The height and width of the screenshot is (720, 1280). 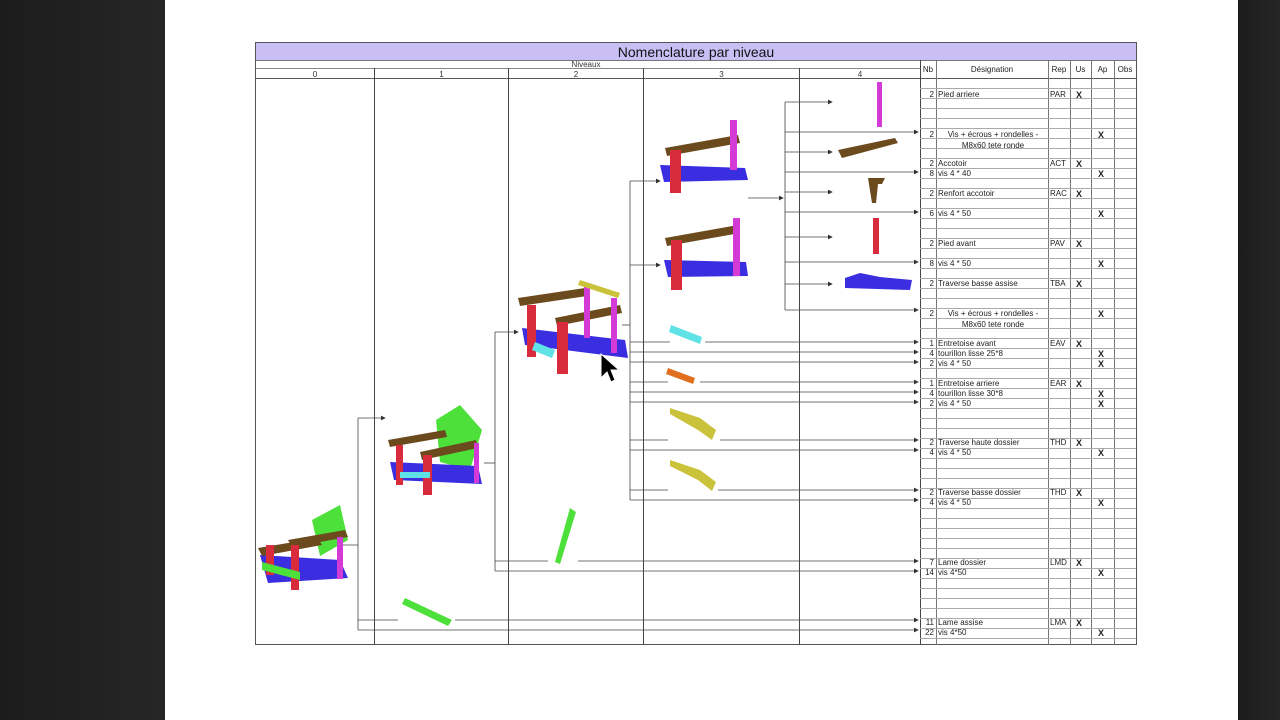 I want to click on part-pied-avant, so click(x=876, y=236).